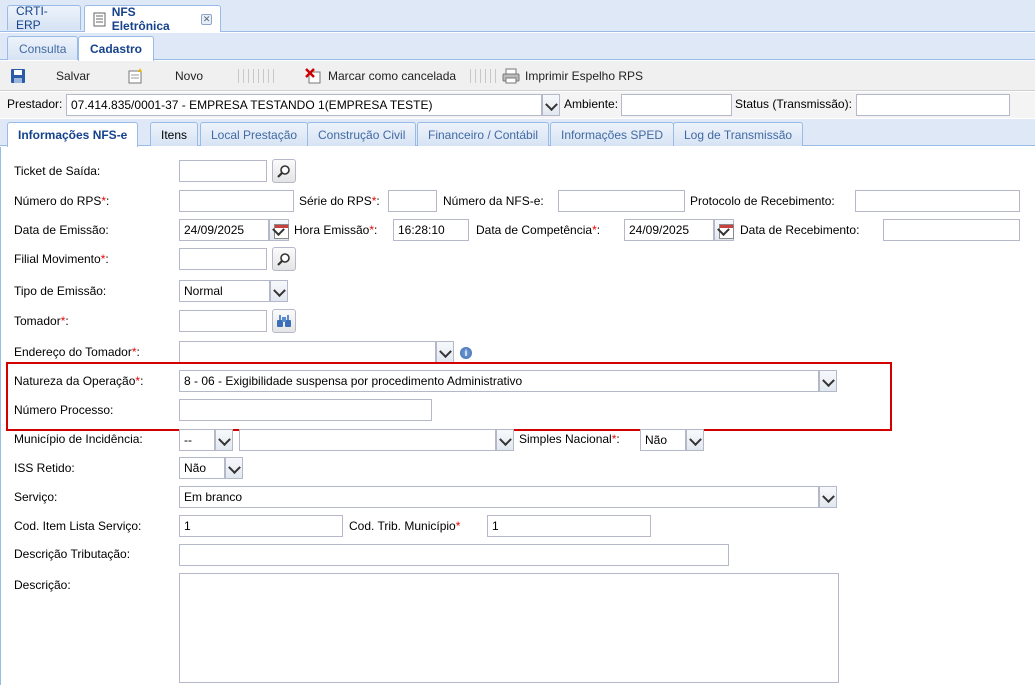 This screenshot has width=1035, height=685. I want to click on save-button: Salvar, so click(50, 76).